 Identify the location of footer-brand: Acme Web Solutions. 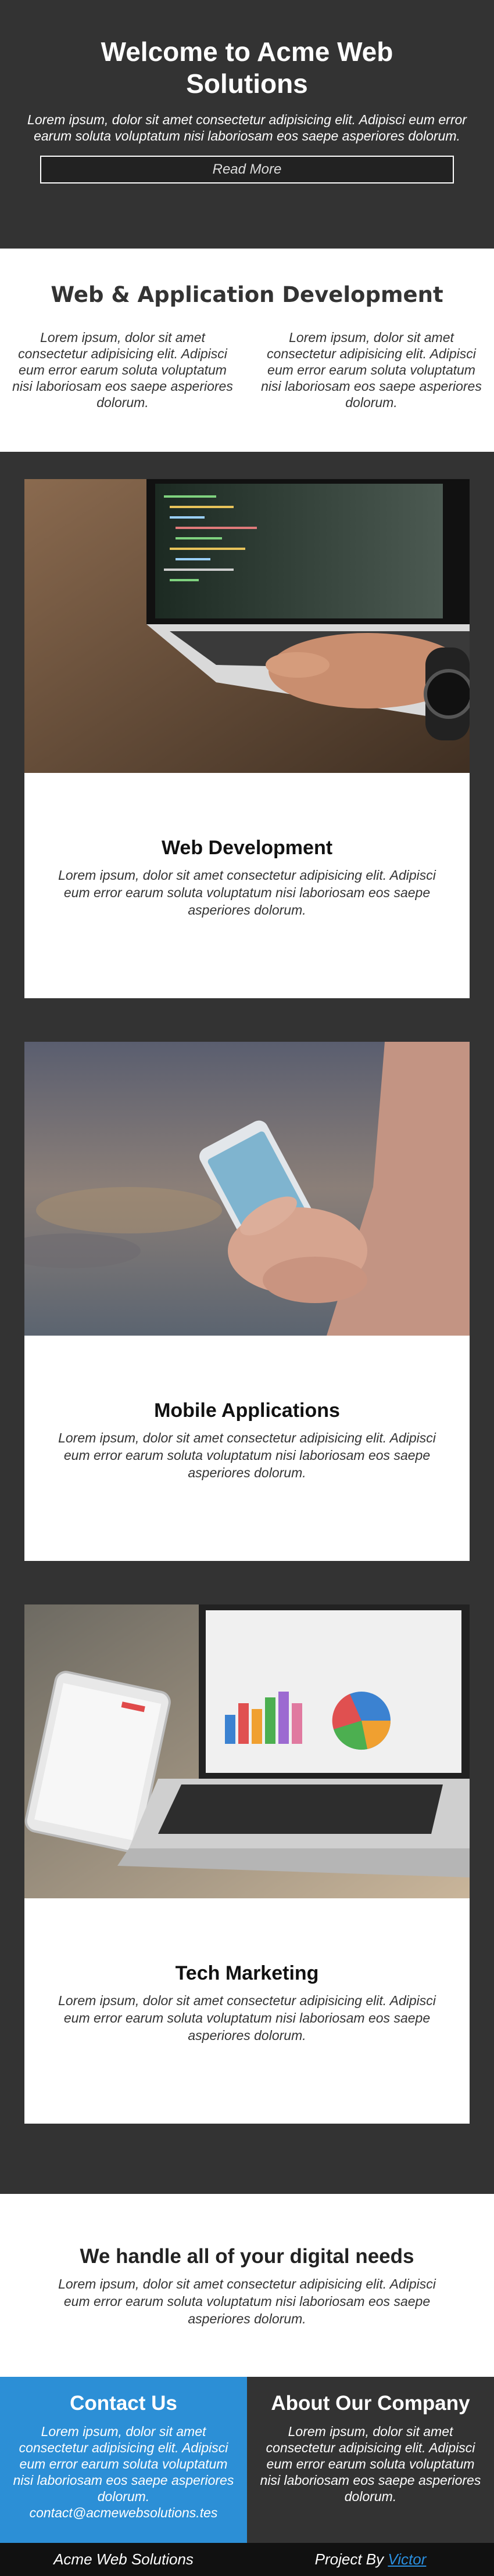
(123, 2559).